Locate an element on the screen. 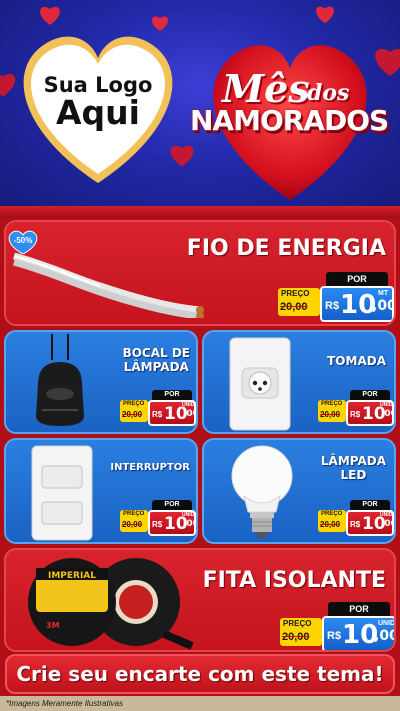 The width and height of the screenshot is (400, 711). logo-line2: Aqui is located at coordinates (98, 113).